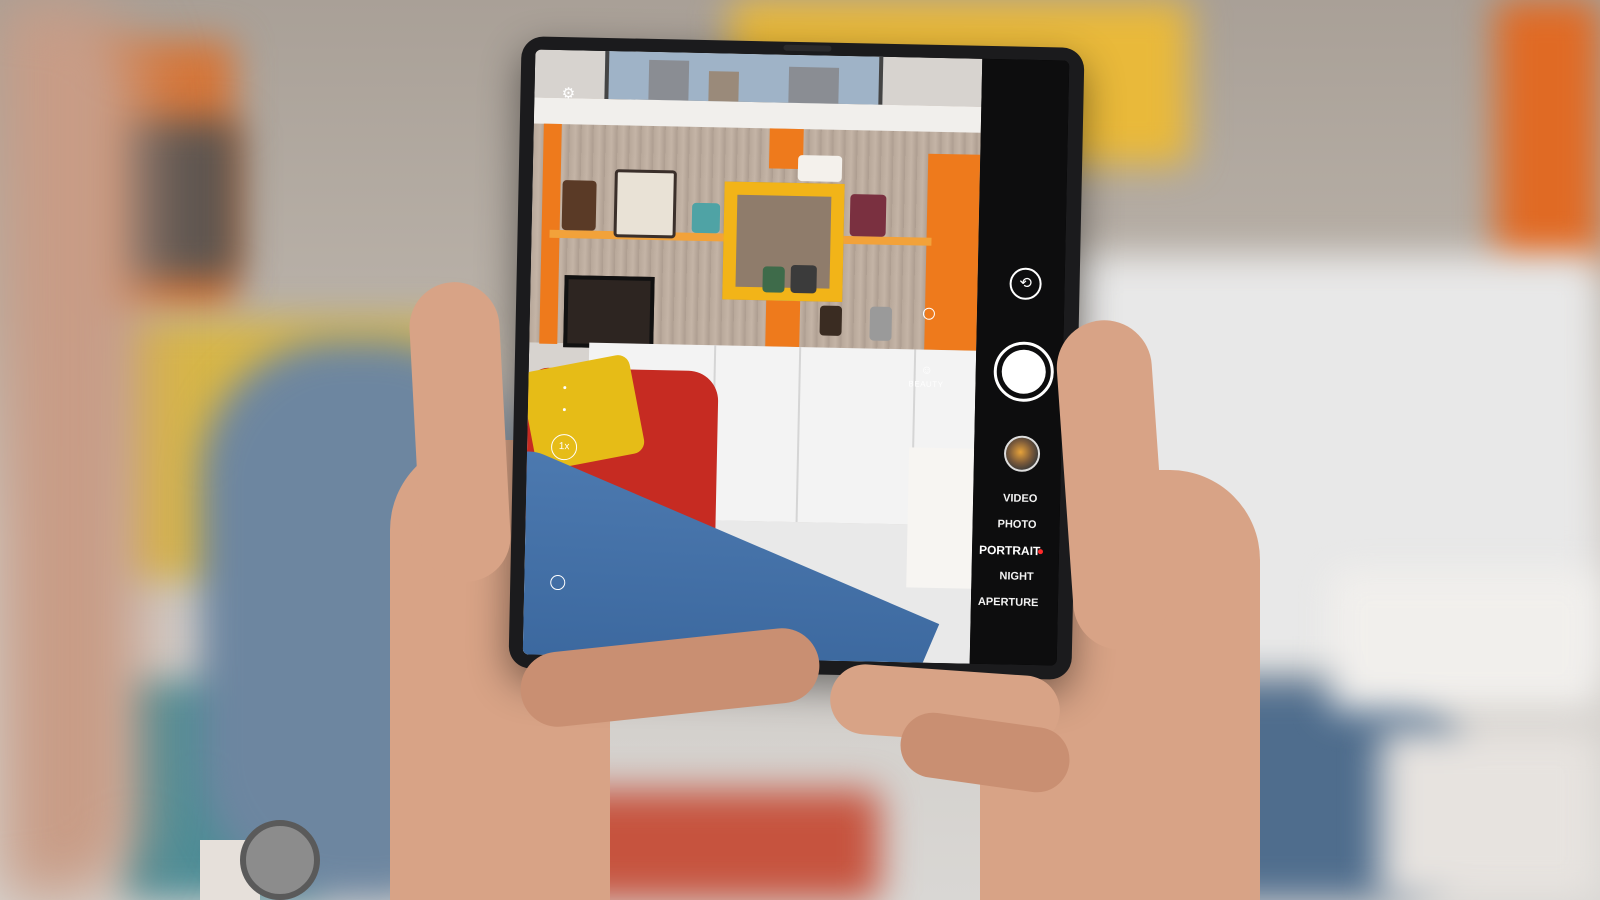 The image size is (1600, 900). I want to click on active-mode-dot, so click(1040, 552).